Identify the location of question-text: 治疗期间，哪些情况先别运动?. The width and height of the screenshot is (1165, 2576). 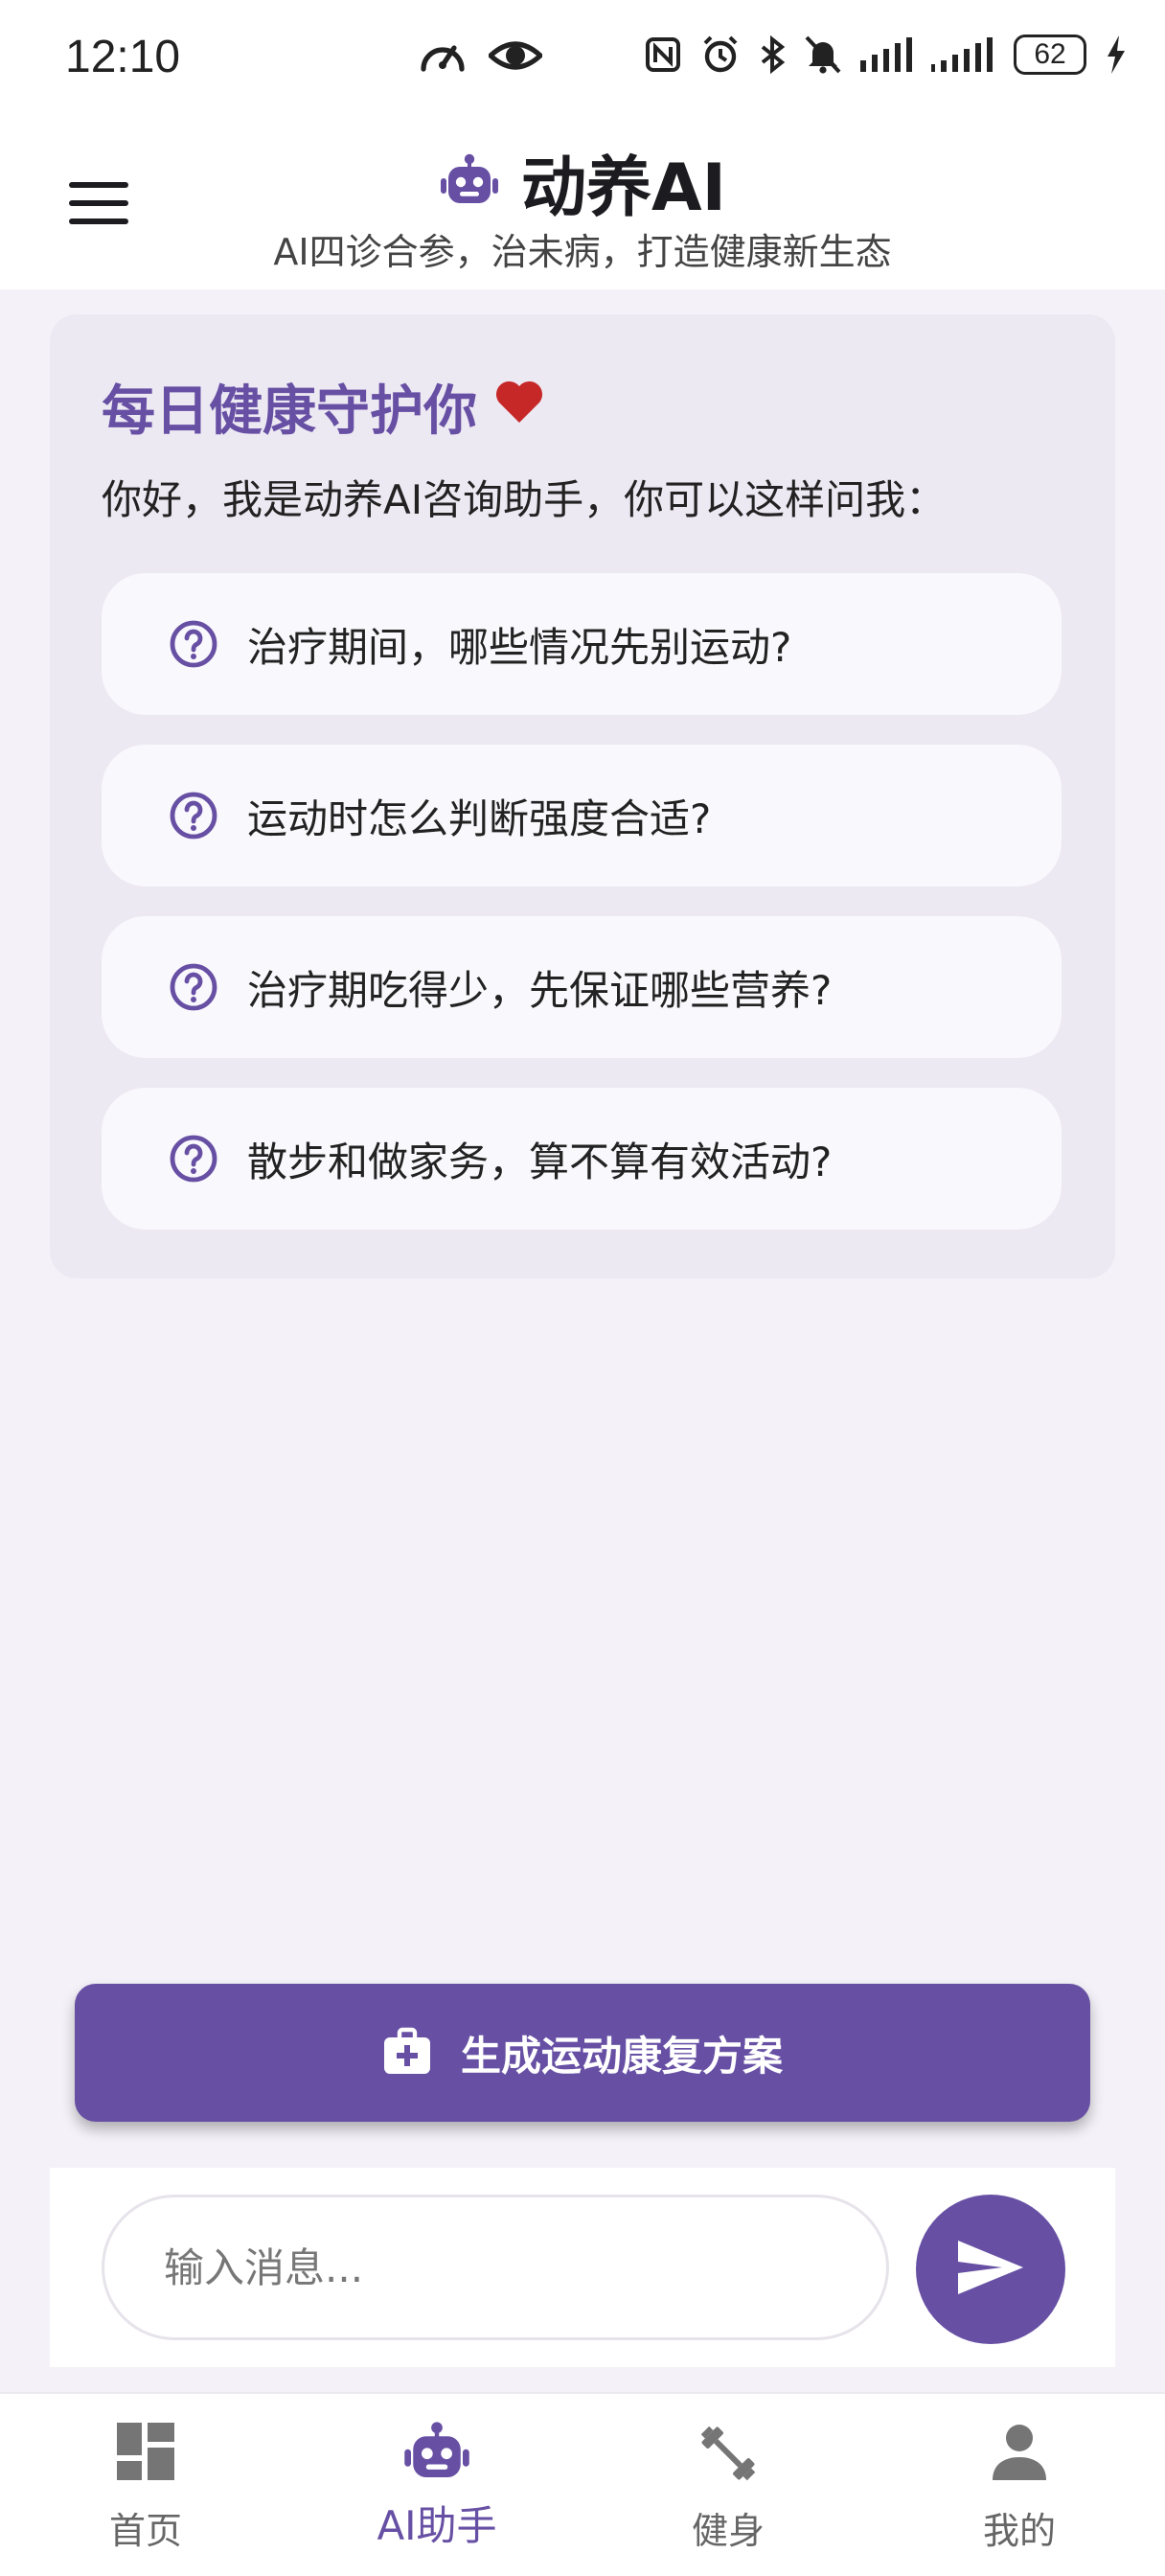
(519, 647).